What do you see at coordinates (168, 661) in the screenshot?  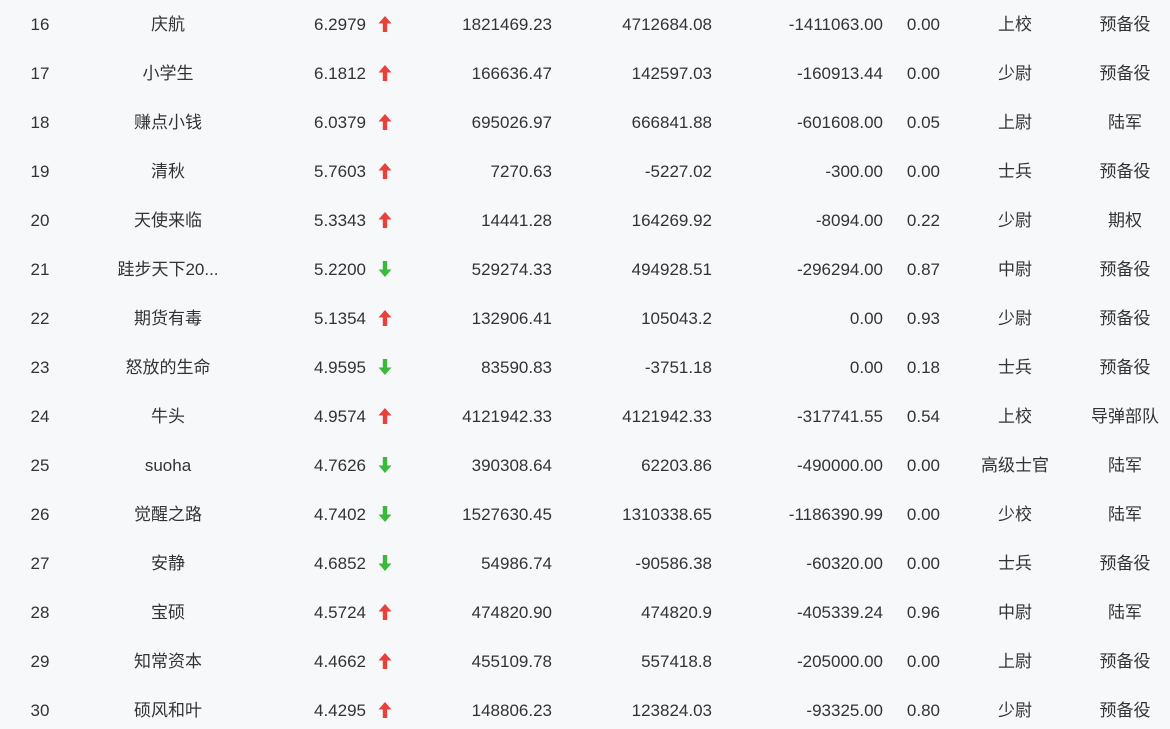 I see `trader-name: 知常资本` at bounding box center [168, 661].